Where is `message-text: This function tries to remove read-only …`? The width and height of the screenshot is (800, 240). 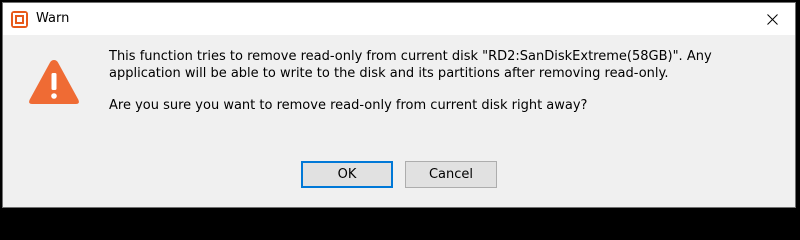 message-text: This function tries to remove read-only … is located at coordinates (410, 65).